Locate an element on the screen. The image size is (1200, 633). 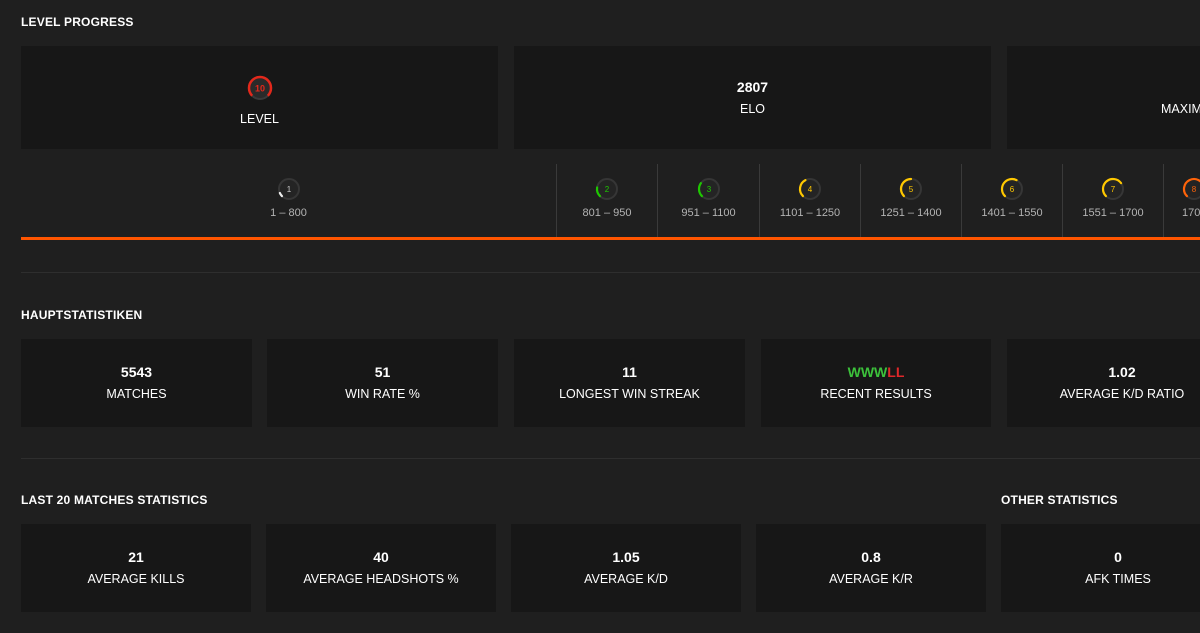
recent-results-value: WWWLL is located at coordinates (876, 372).